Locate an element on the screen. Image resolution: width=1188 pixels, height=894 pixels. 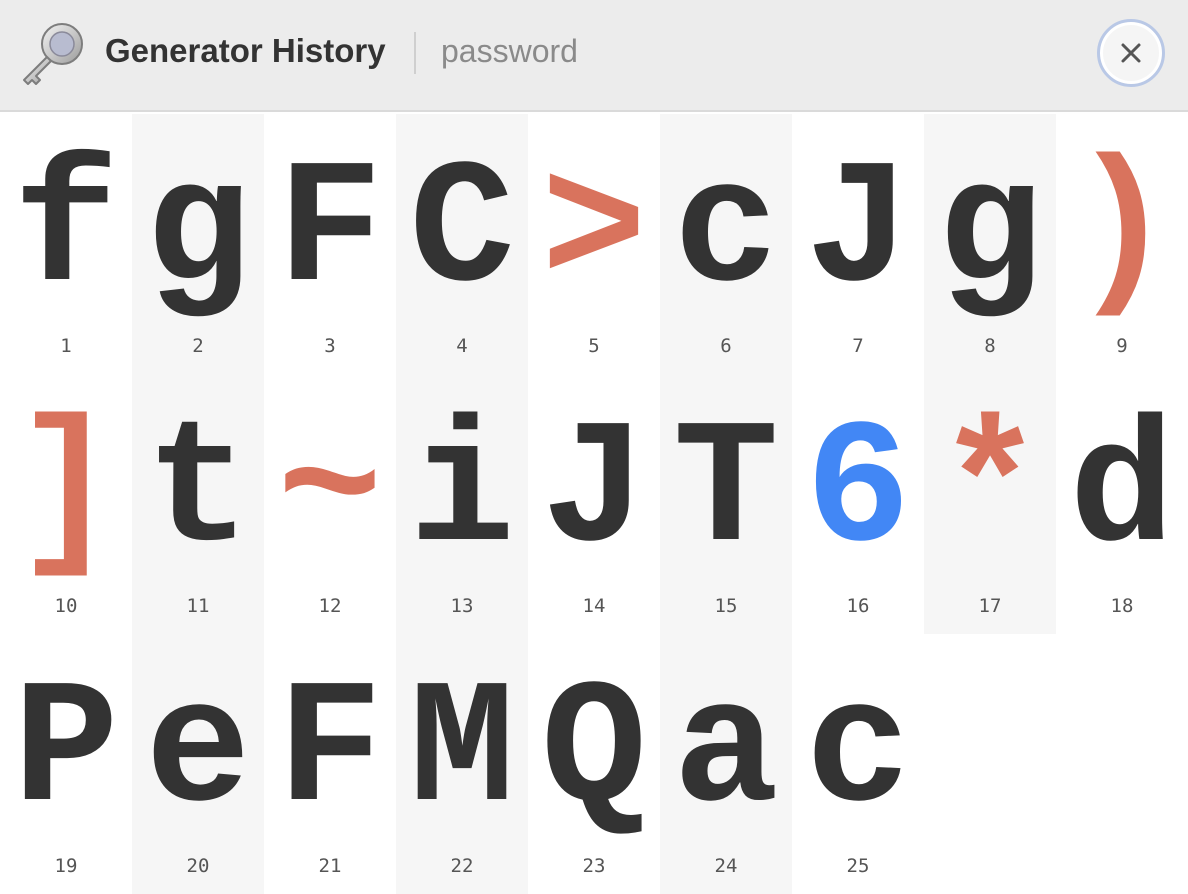
character-index: 13 is located at coordinates (462, 606).